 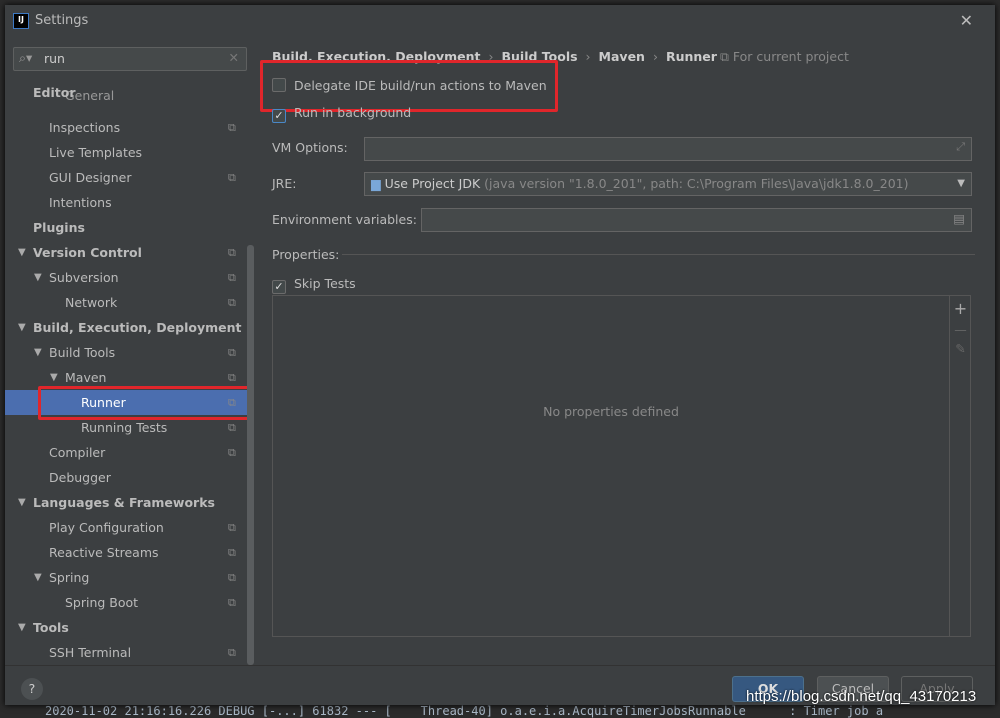 I want to click on tree-item-label: Play Configuration, so click(x=106, y=527).